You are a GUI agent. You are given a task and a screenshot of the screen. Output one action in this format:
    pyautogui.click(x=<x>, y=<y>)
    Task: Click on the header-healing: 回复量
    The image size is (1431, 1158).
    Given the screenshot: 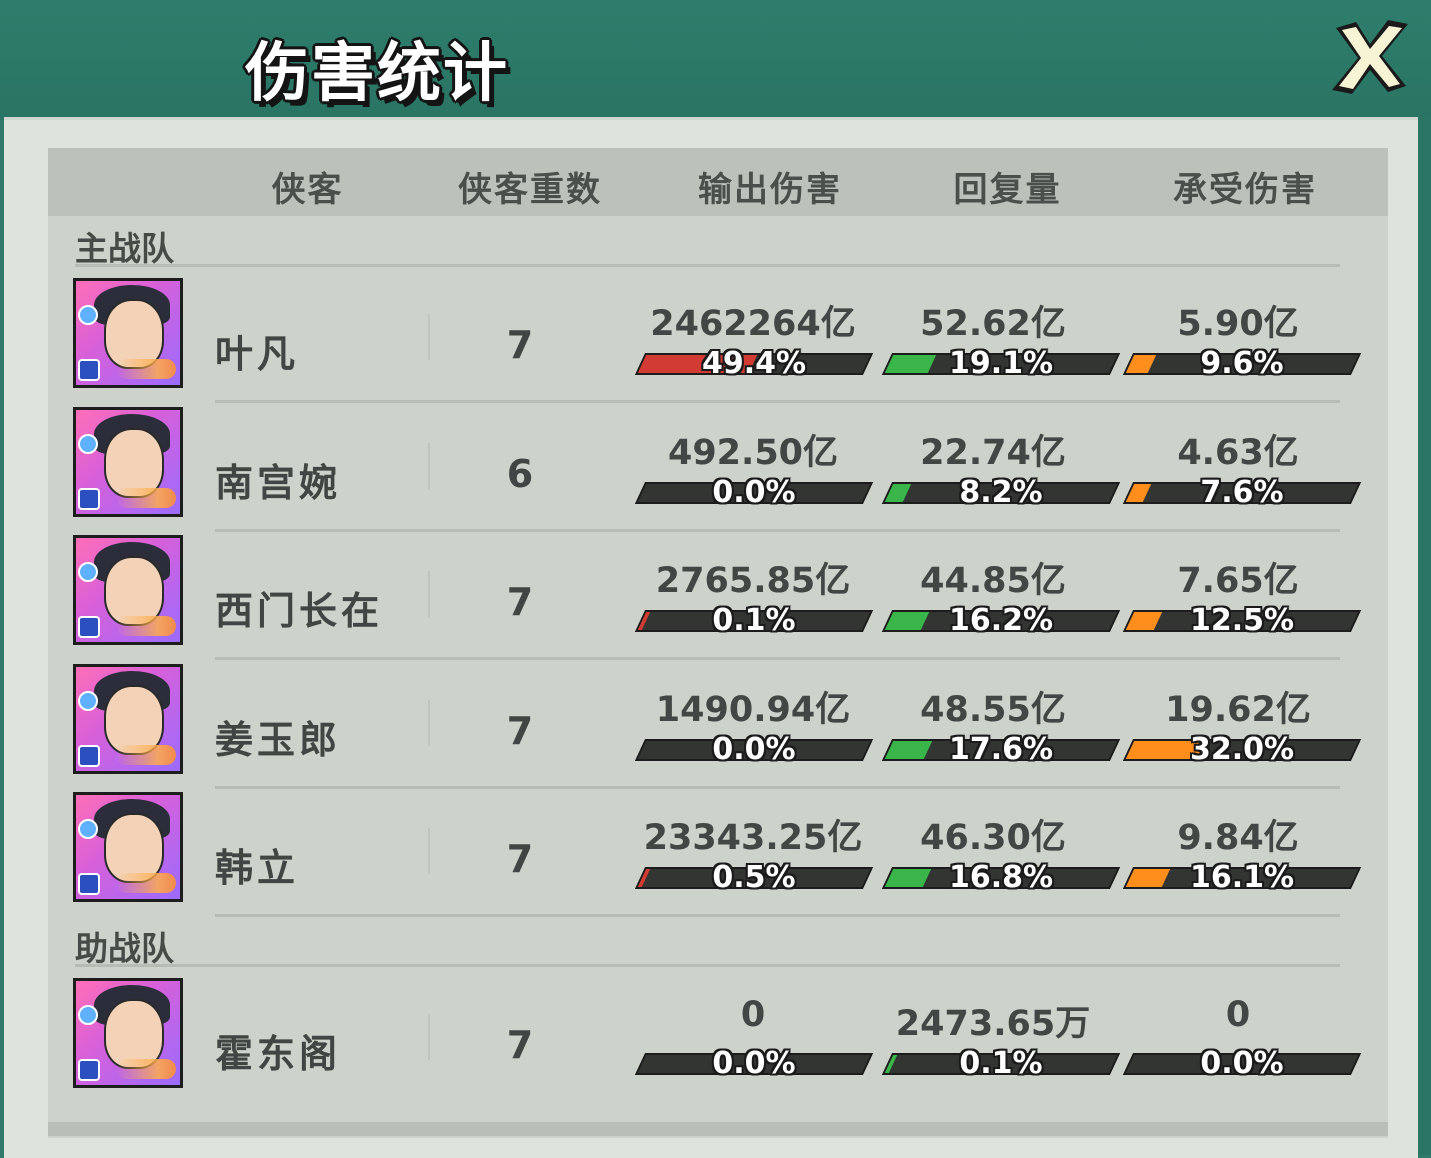 What is the action you would take?
    pyautogui.click(x=1007, y=190)
    